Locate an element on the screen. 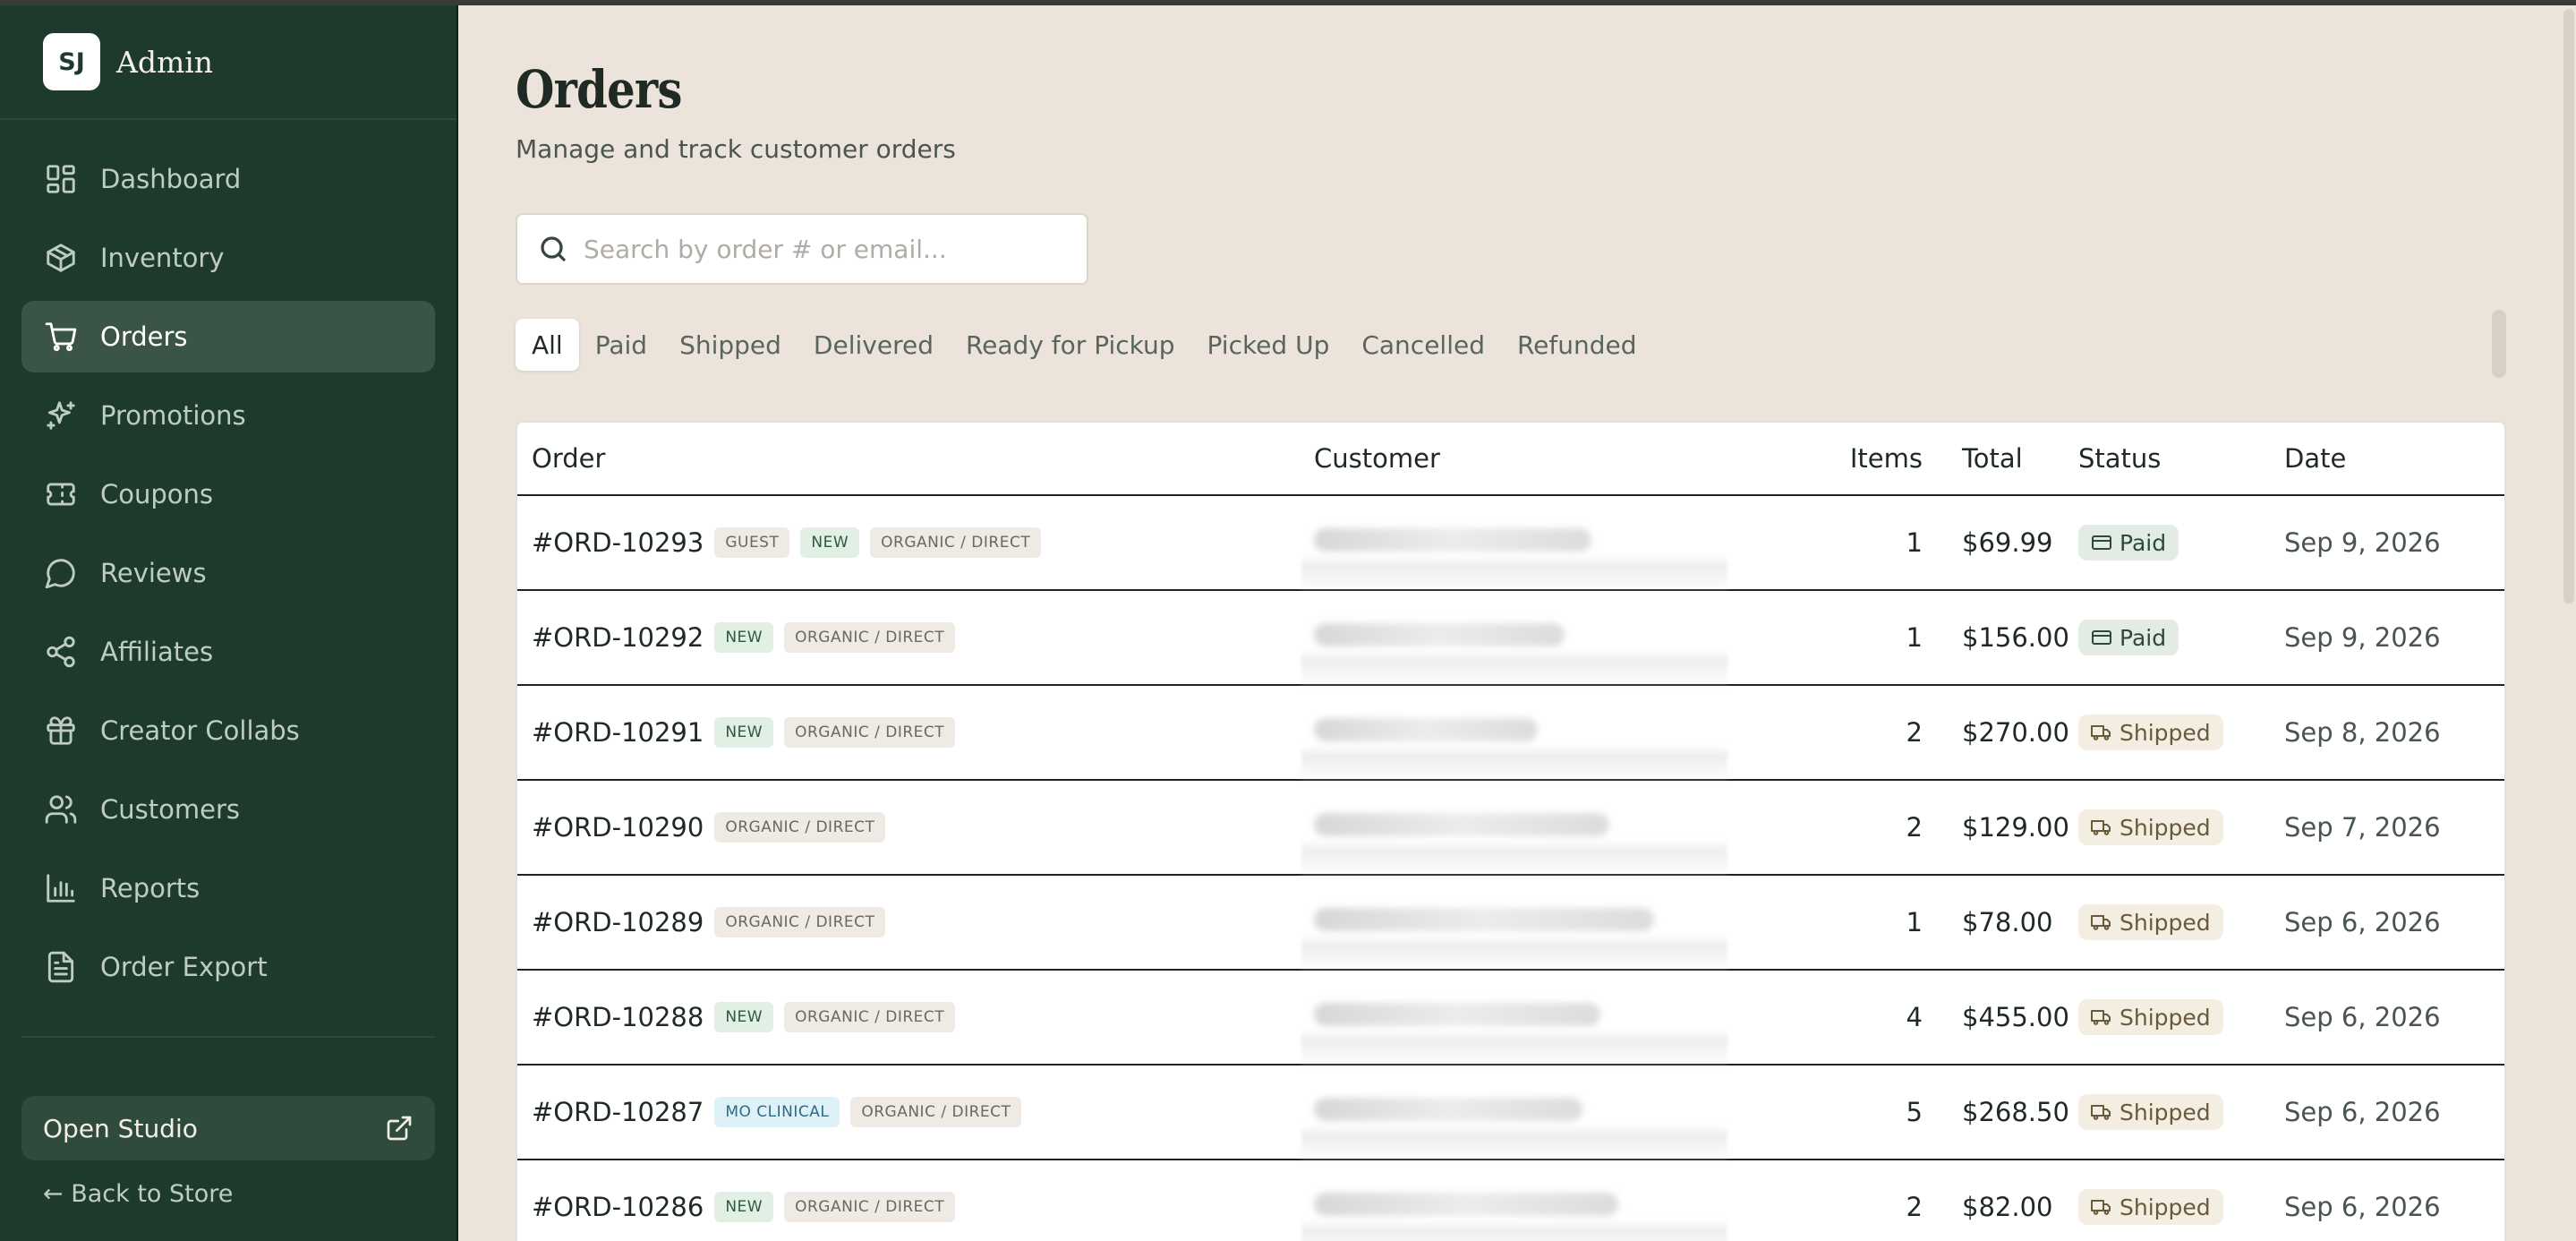 This screenshot has width=2576, height=1241. sidebar-item-inventory: Inventory is located at coordinates (228, 258).